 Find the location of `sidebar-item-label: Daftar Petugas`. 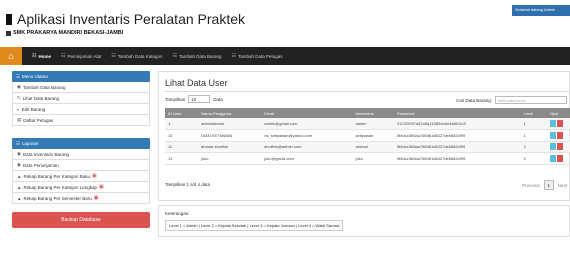

sidebar-item-label: Daftar Petugas is located at coordinates (38, 120).